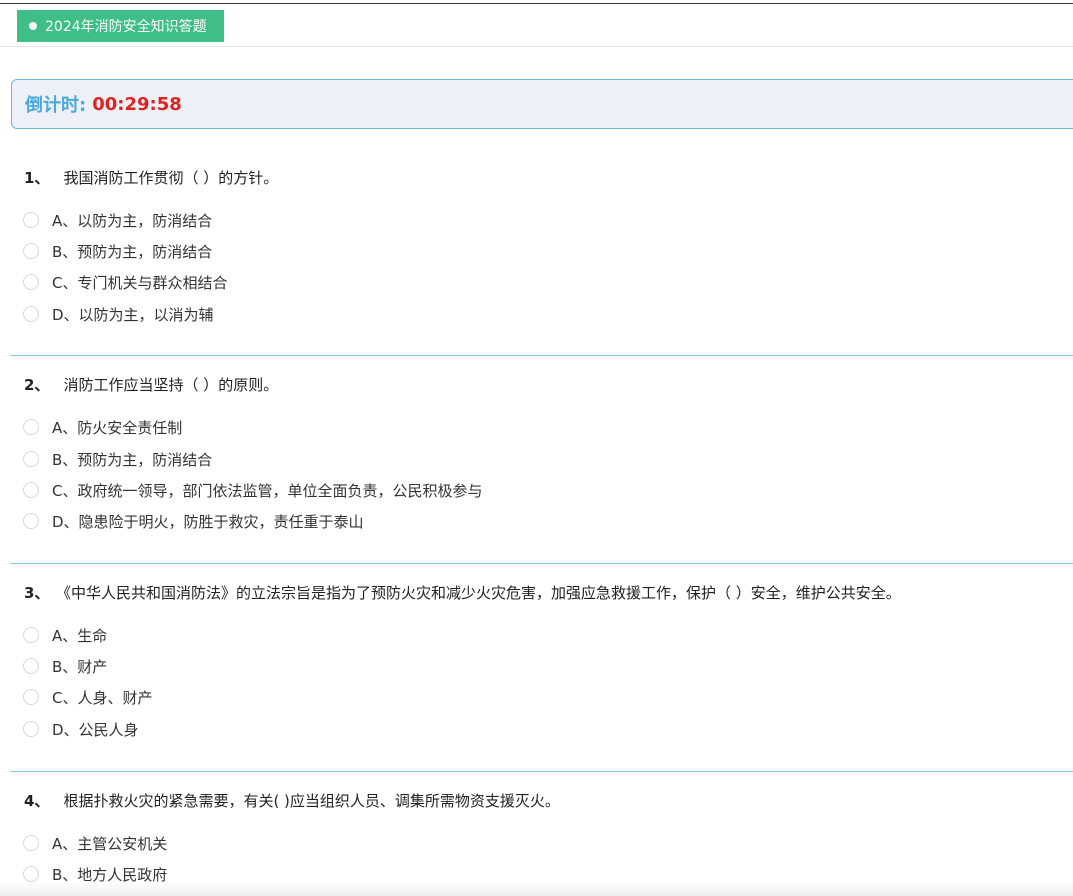 Image resolution: width=1073 pixels, height=896 pixels. I want to click on question-text: 根据扑救火灾的紧急需要，有关( )应当组织人员、调集所需物资支援灭火。, so click(311, 801).